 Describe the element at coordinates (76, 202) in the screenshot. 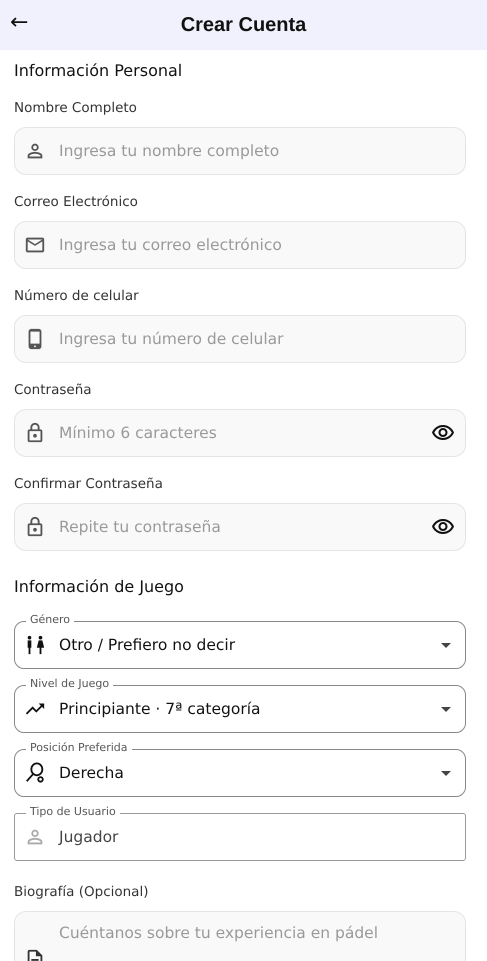

I see `field-label: Correo Electrónico` at that location.